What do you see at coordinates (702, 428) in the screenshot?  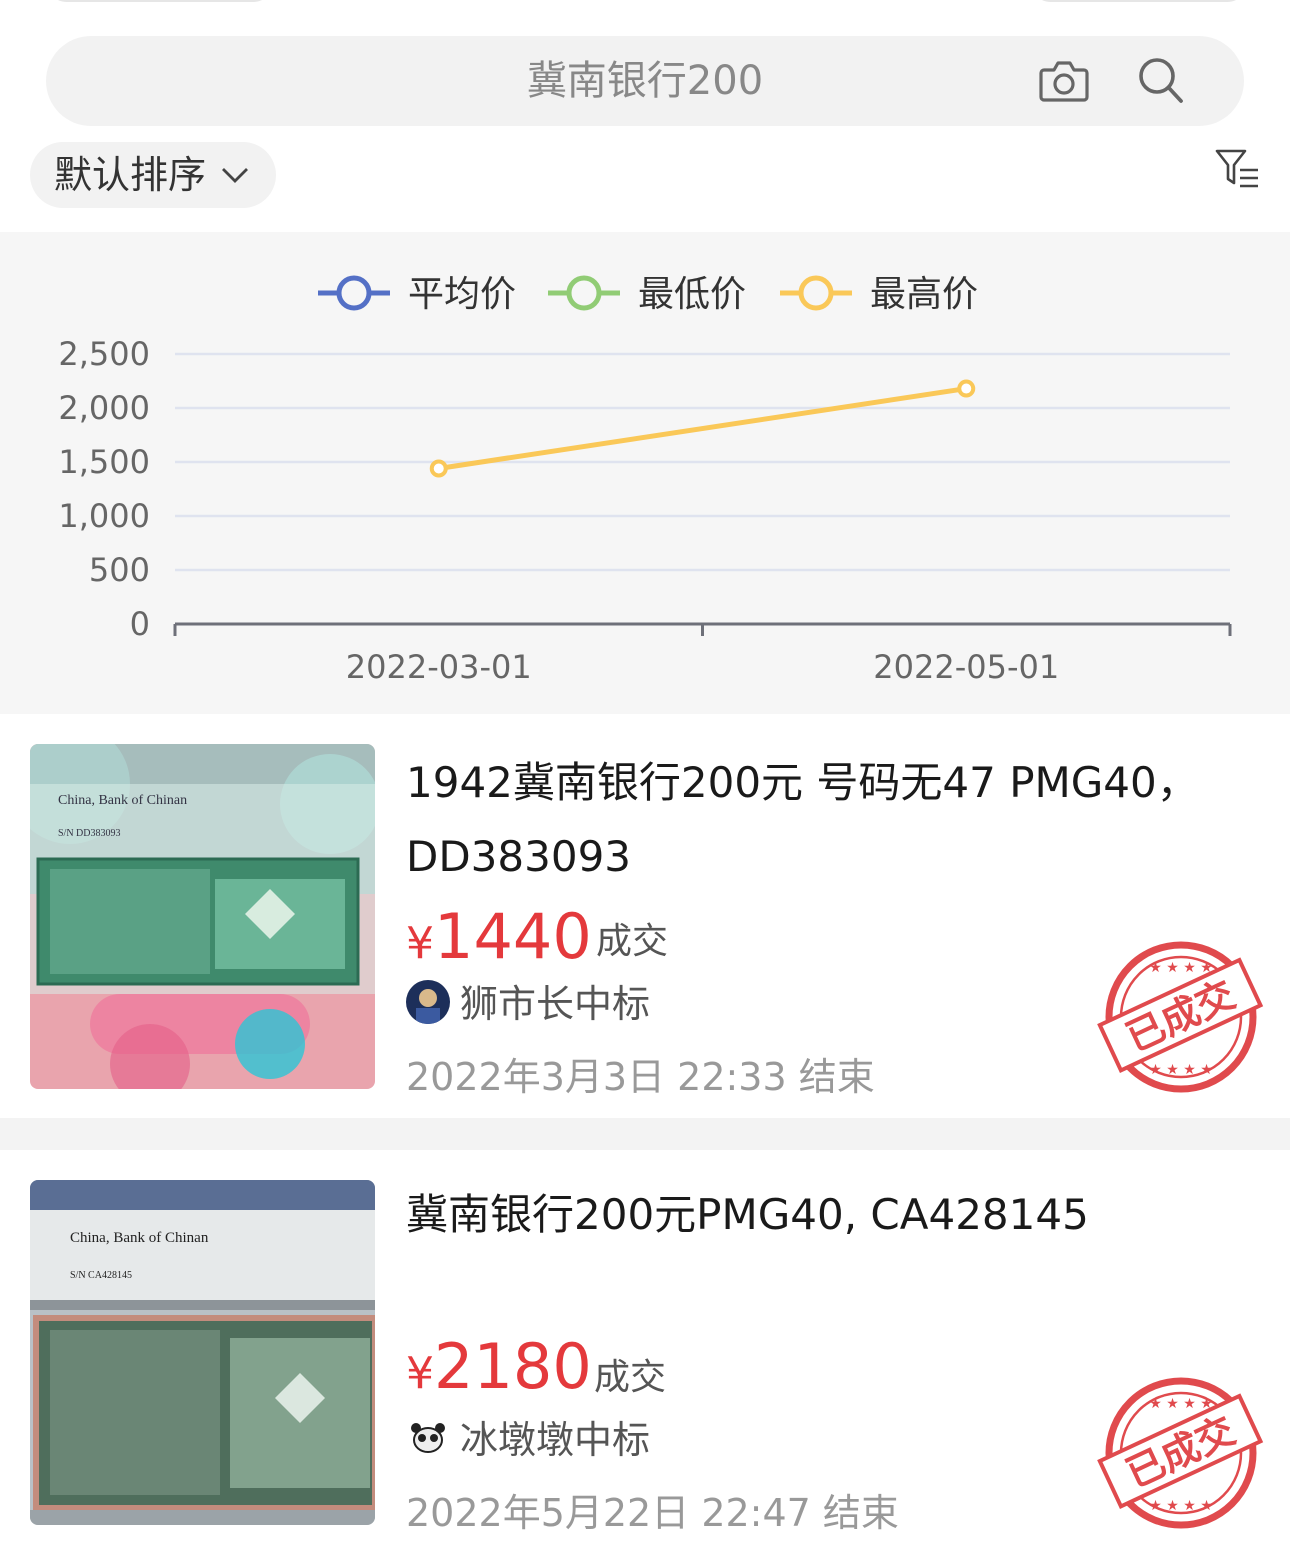 I see `series-line-最高价` at bounding box center [702, 428].